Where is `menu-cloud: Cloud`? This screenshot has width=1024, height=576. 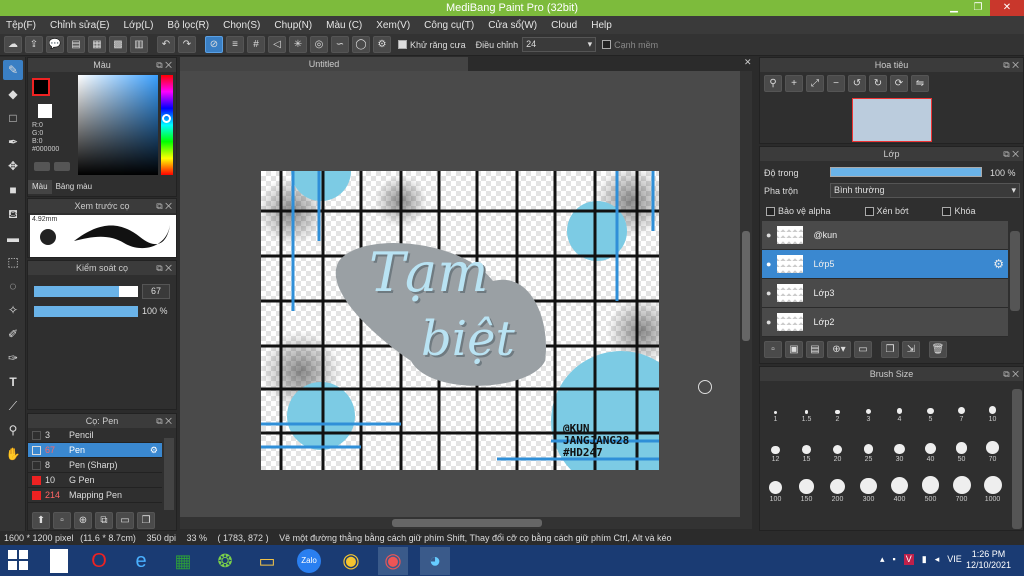 menu-cloud: Cloud is located at coordinates (564, 25).